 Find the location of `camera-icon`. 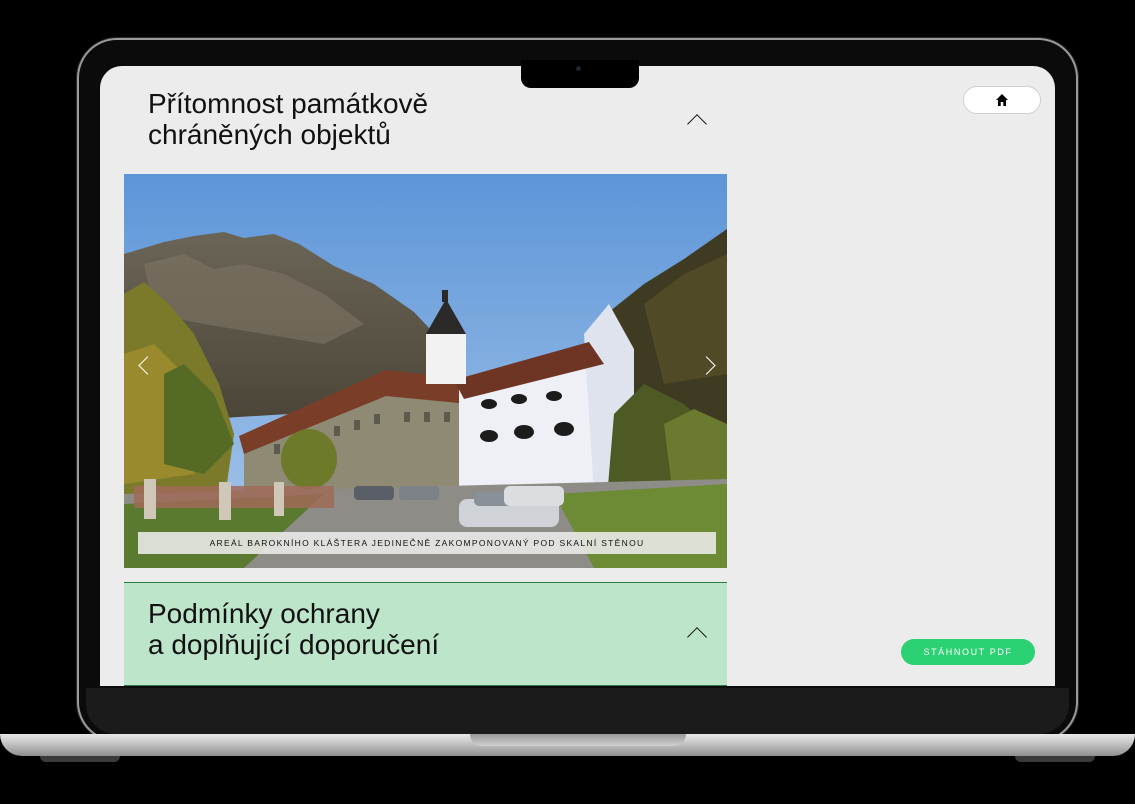

camera-icon is located at coordinates (578, 68).